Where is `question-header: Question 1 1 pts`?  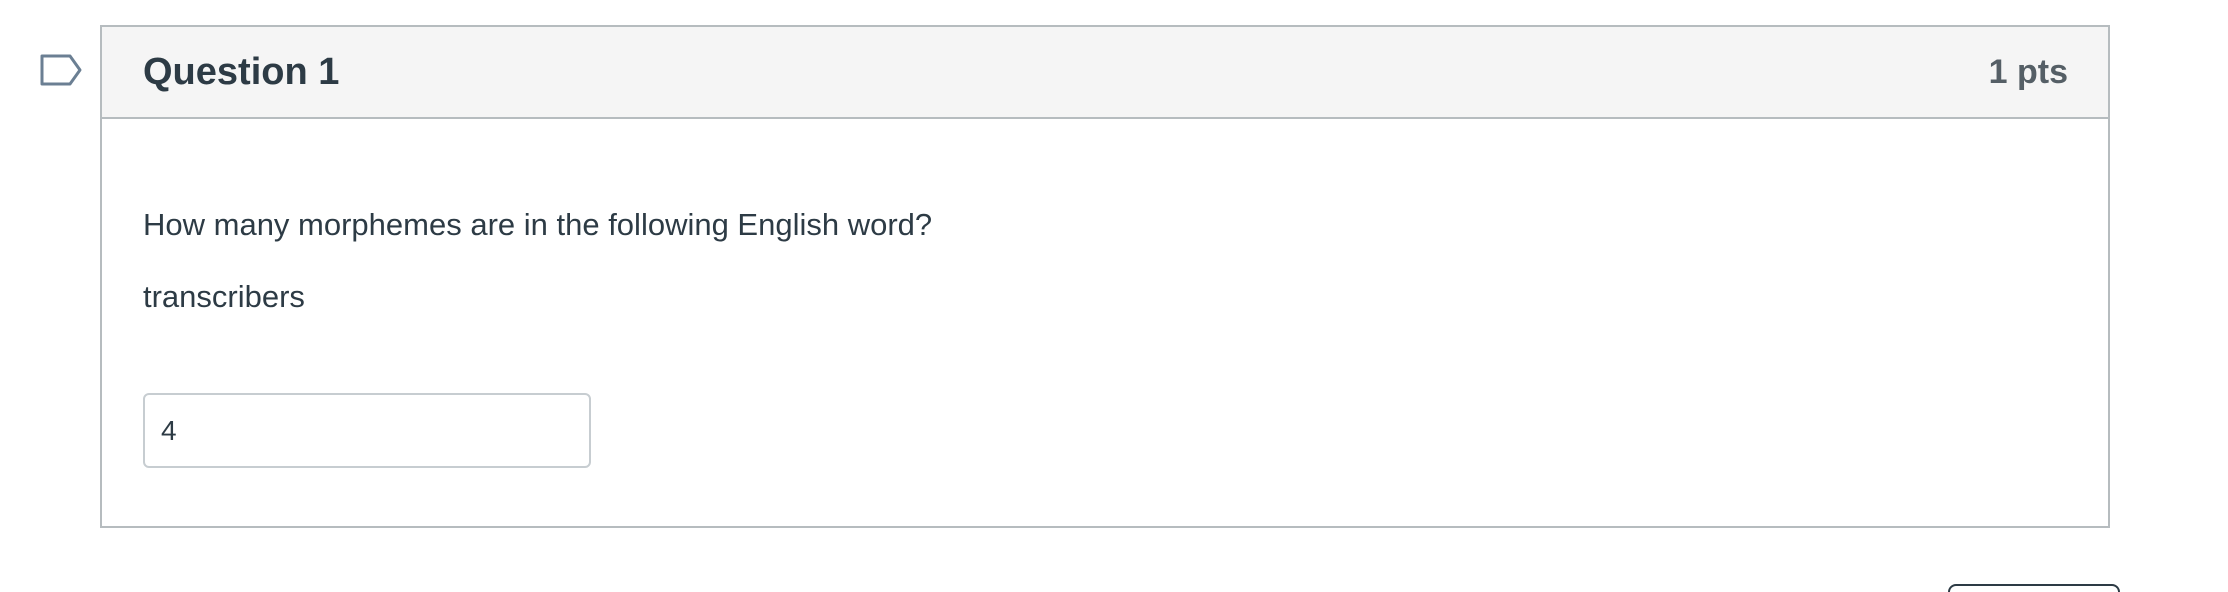 question-header: Question 1 1 pts is located at coordinates (1105, 73).